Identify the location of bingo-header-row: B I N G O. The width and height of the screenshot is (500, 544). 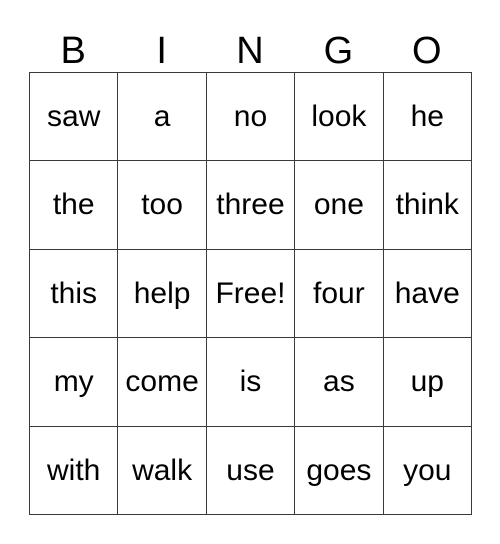
(250, 45).